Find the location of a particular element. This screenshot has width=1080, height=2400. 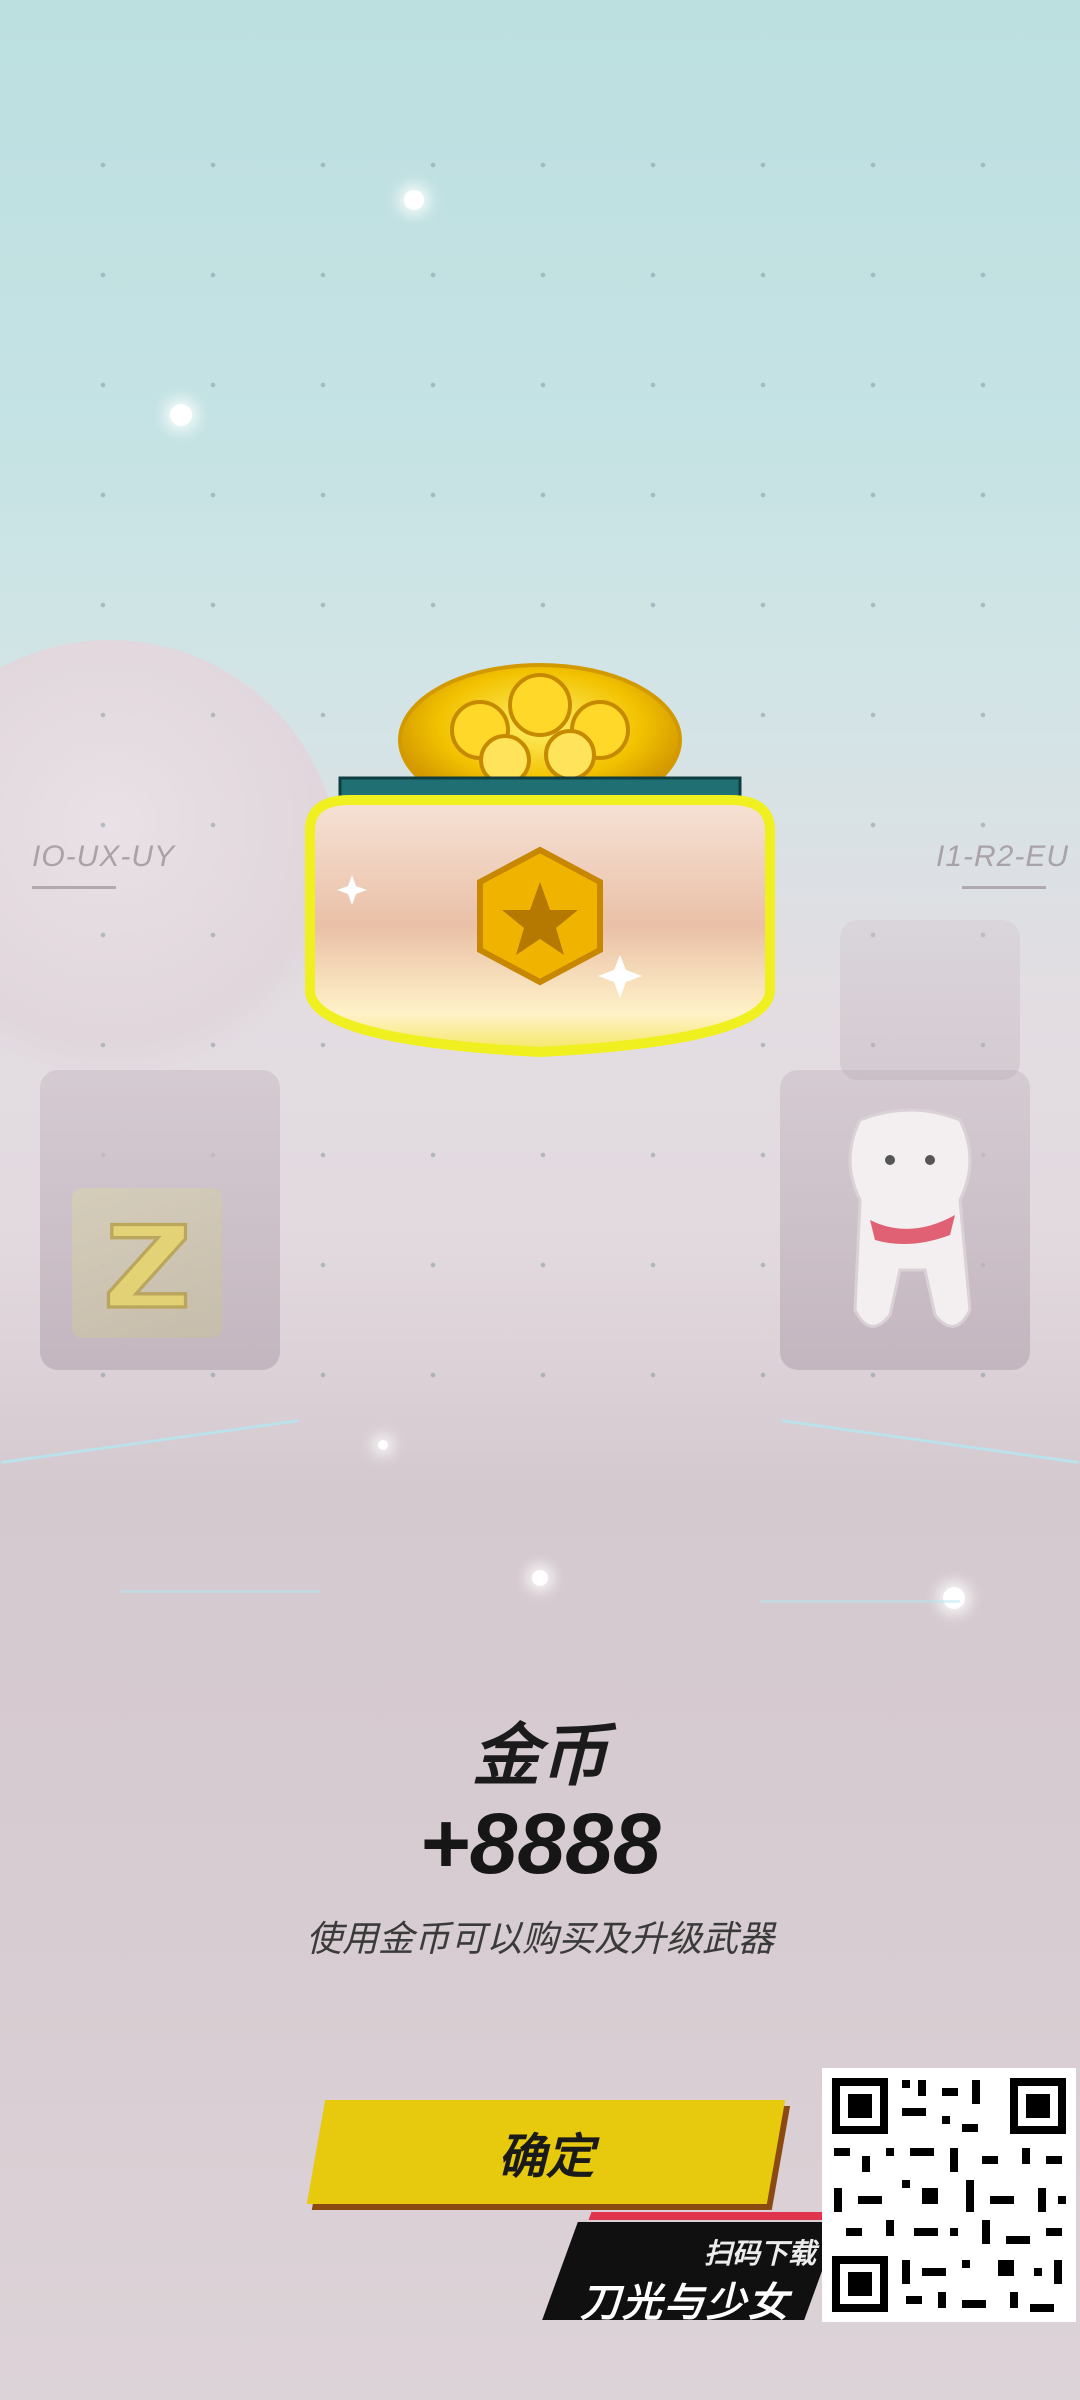

download-banner: 扫码下载 刀光与少女 is located at coordinates (691, 2269).